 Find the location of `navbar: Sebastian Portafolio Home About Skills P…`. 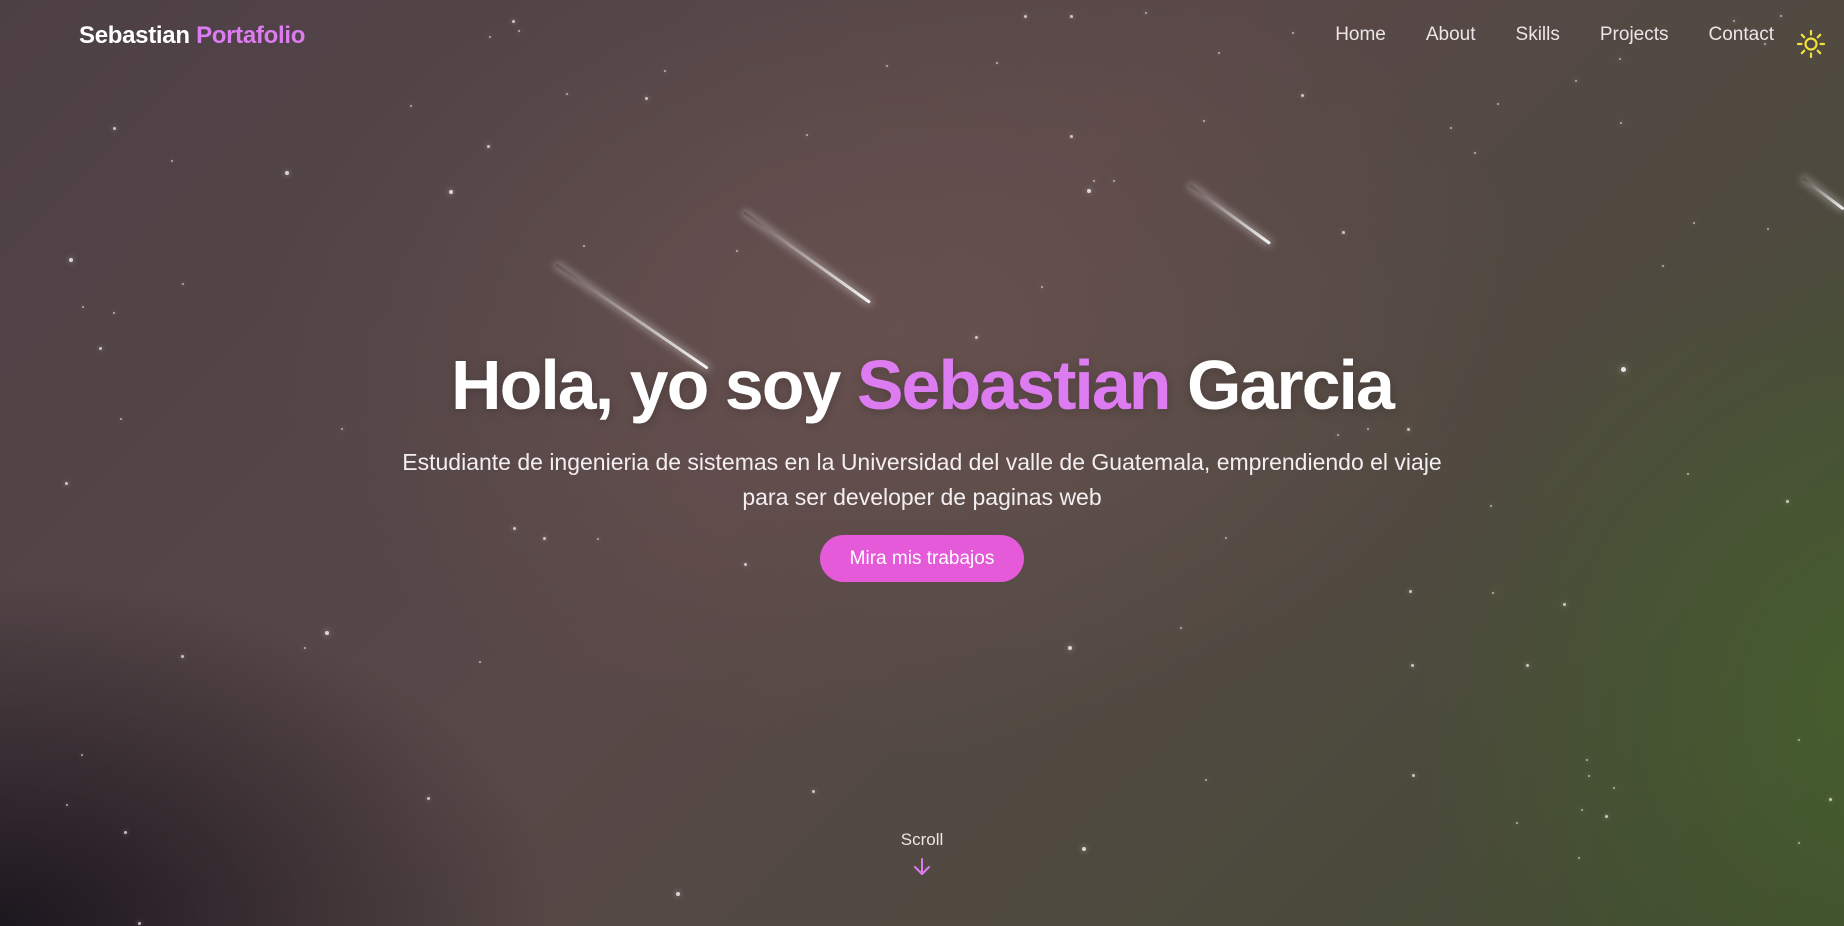

navbar: Sebastian Portafolio Home About Skills P… is located at coordinates (922, 38).